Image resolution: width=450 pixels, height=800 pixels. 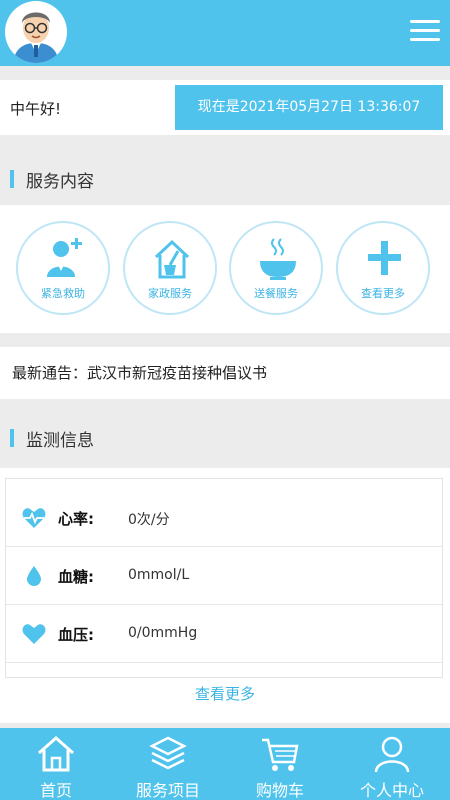 What do you see at coordinates (167, 790) in the screenshot?
I see `tab-label: 服务项目` at bounding box center [167, 790].